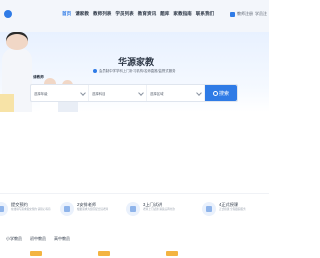 The height and width of the screenshot is (258, 320). I want to click on main-nav: 首页 请家教 教师列表 学员列表 教育资讯 题库 家教指南 联系我们, so click(138, 14).